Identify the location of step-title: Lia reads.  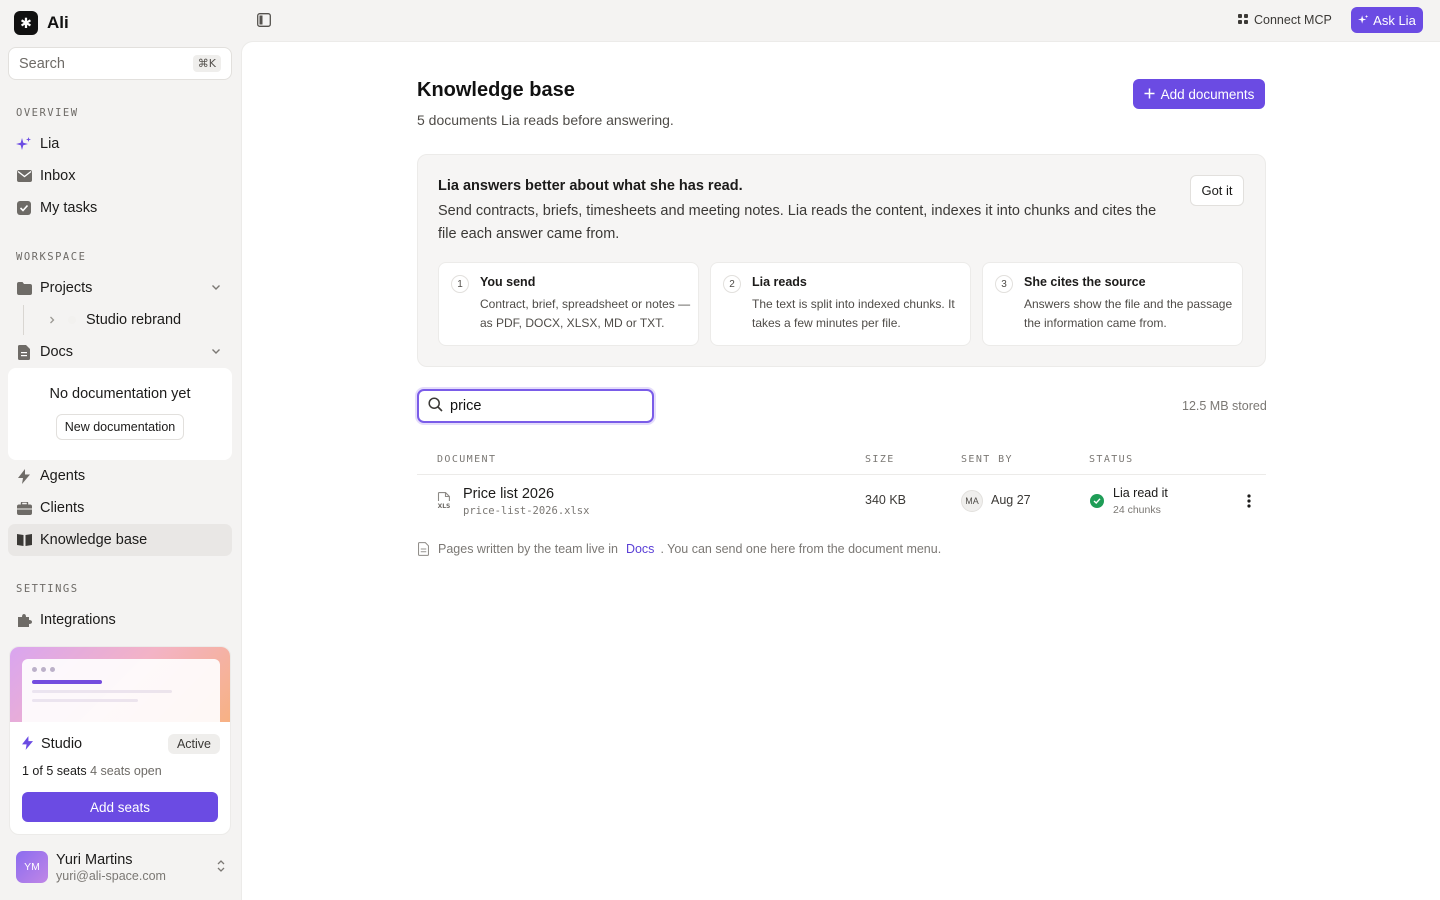
(779, 282).